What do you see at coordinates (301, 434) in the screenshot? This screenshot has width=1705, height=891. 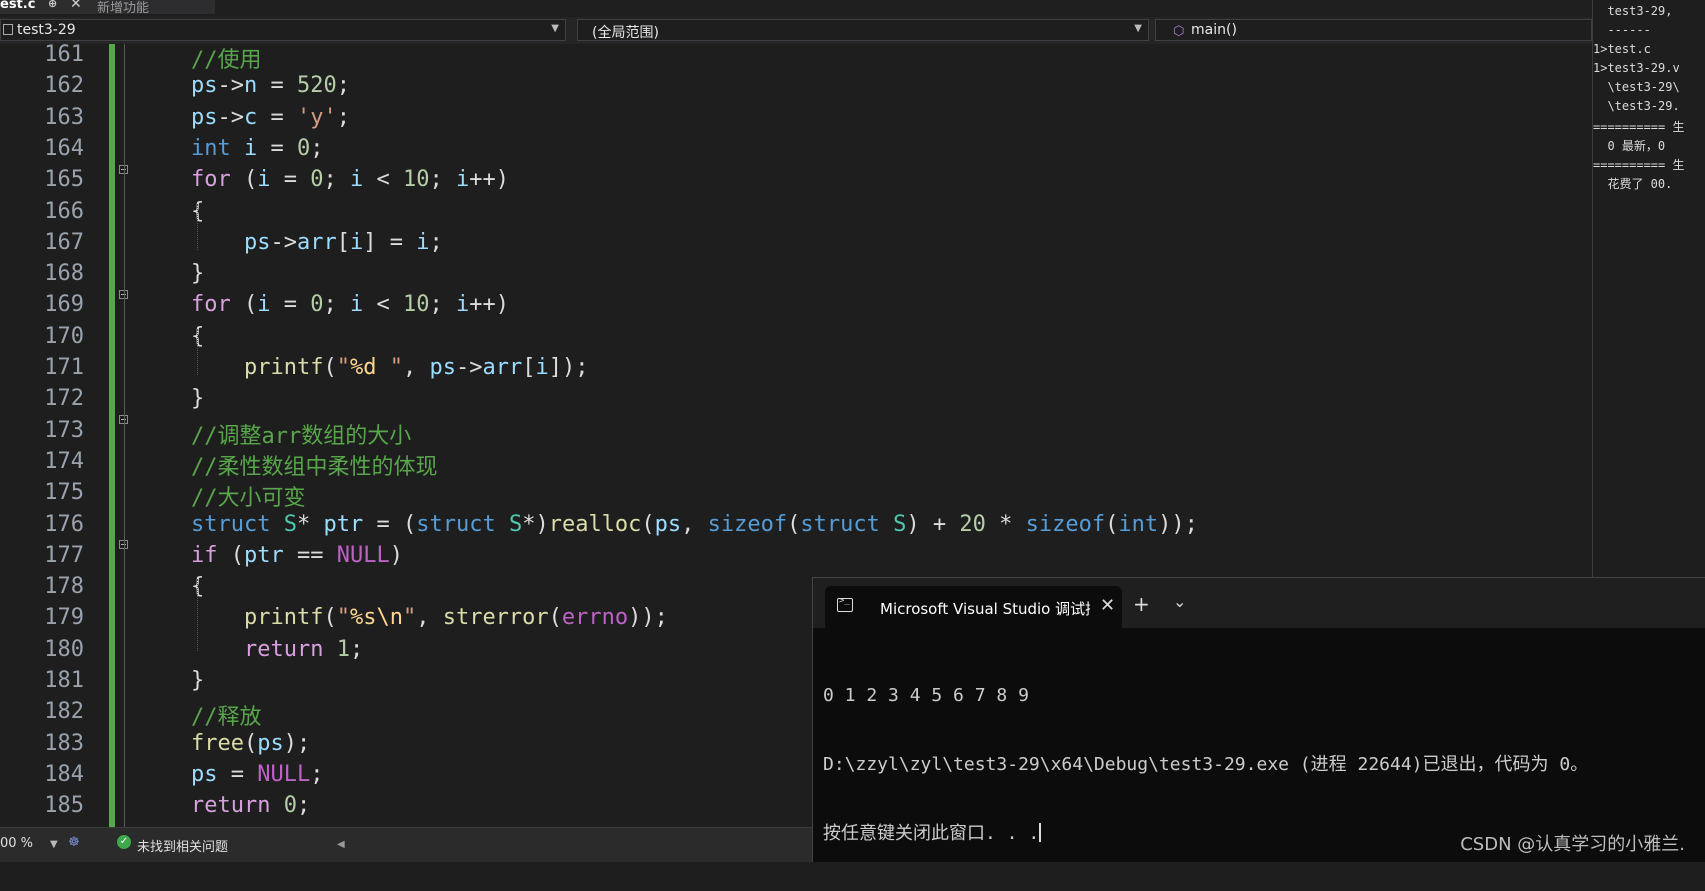 I see `code-line: //调整arr数组的大小` at bounding box center [301, 434].